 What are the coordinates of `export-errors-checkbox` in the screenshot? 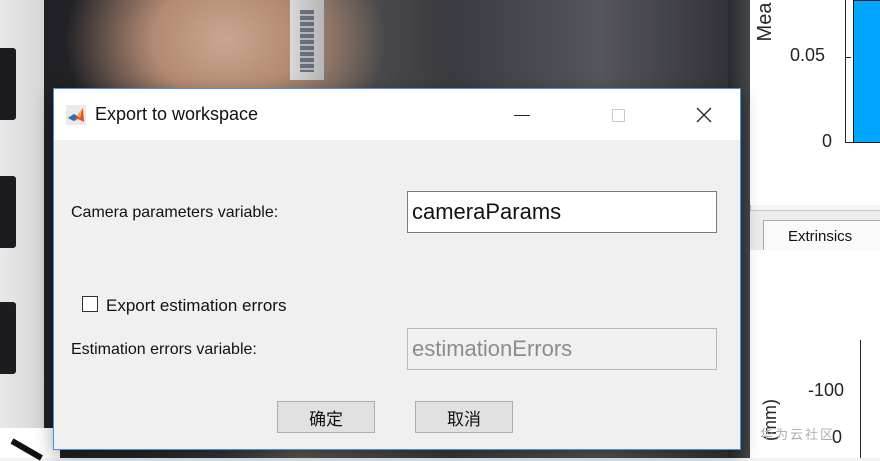 It's located at (90, 304).